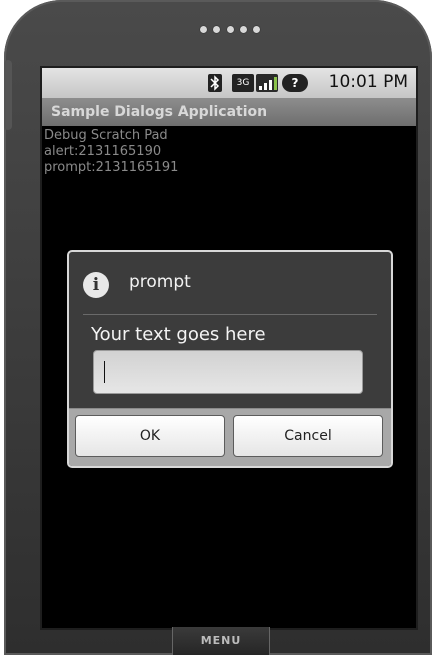  Describe the element at coordinates (8, 95) in the screenshot. I see `side-volume-button` at that location.